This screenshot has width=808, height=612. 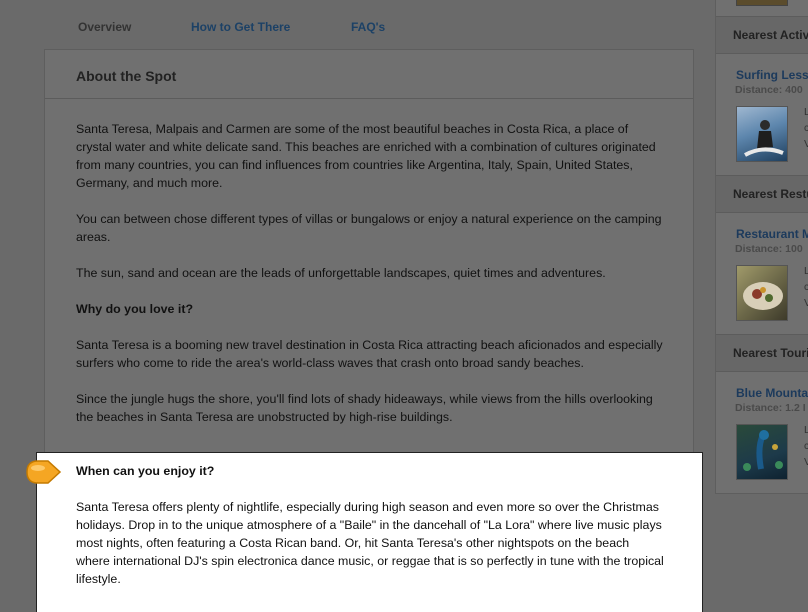 What do you see at coordinates (762, 293) in the screenshot?
I see `food-photo-icon` at bounding box center [762, 293].